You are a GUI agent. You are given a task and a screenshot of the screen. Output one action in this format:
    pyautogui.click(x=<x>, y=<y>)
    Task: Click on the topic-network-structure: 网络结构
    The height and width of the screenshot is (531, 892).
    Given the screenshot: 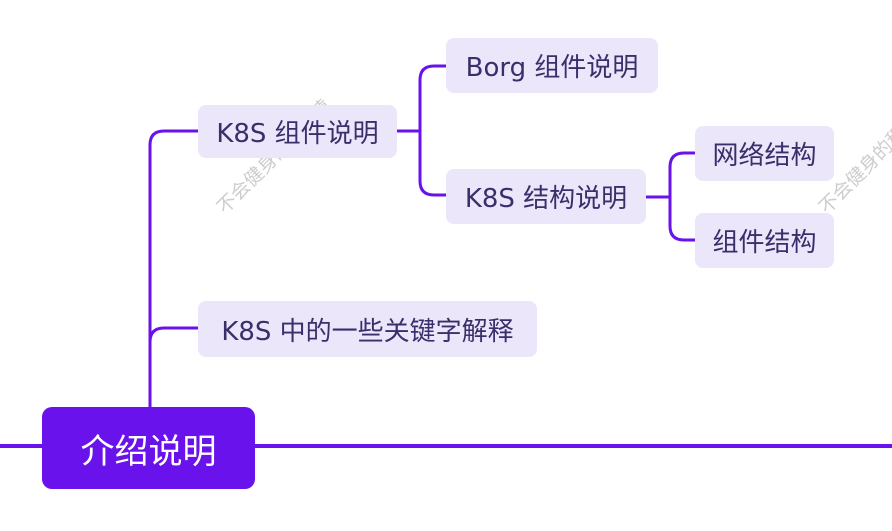 What is the action you would take?
    pyautogui.click(x=764, y=153)
    